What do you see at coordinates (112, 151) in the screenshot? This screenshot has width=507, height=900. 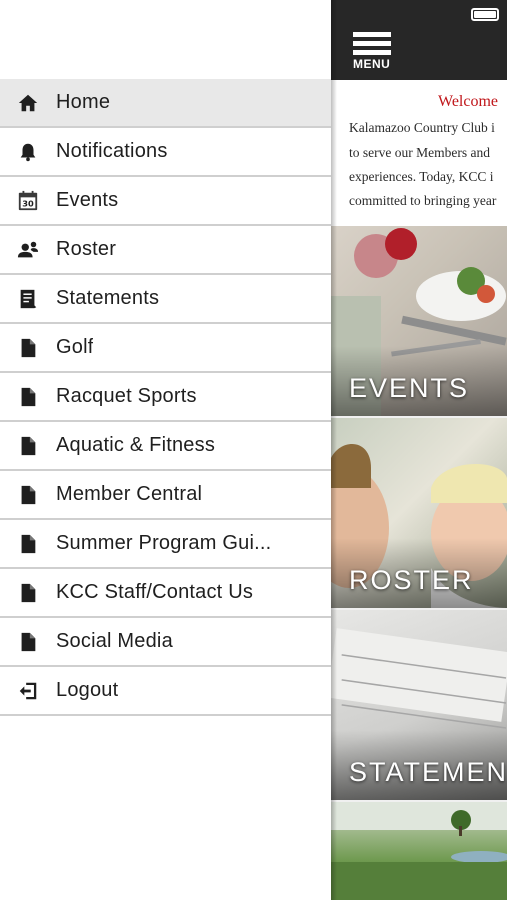 I see `drawer-item-label: Notifications` at bounding box center [112, 151].